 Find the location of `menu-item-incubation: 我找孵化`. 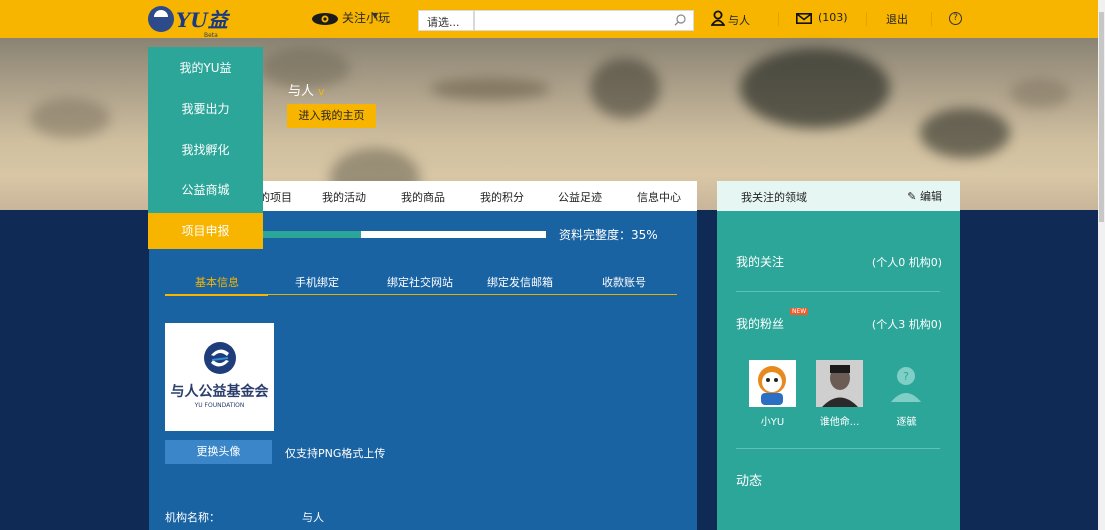

menu-item-incubation: 我找孵化 is located at coordinates (205, 150).